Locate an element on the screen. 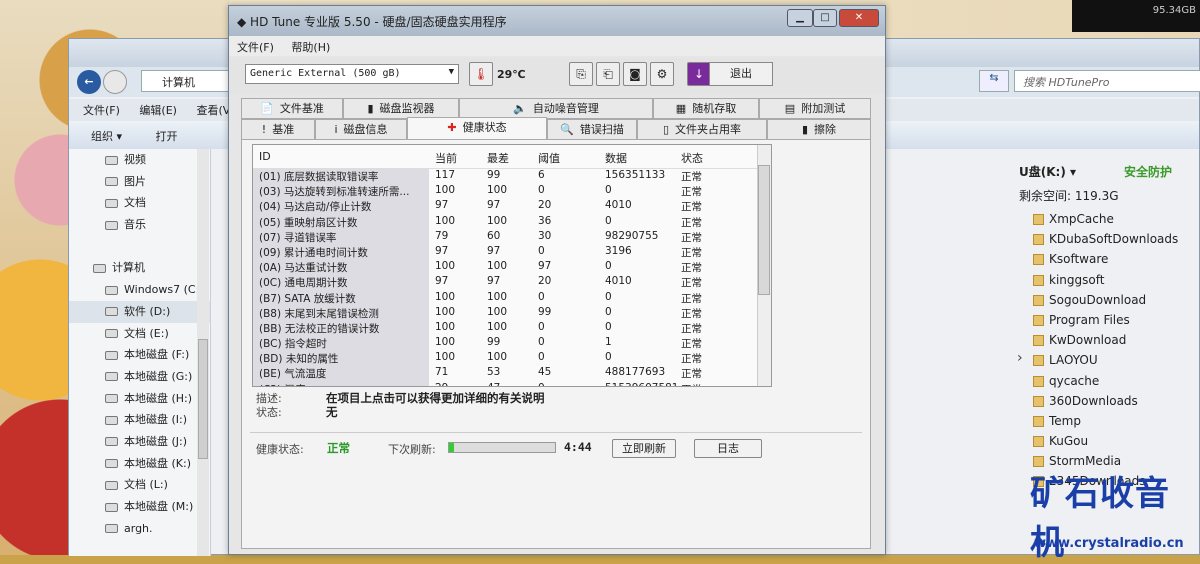  cell-最差: 60 is located at coordinates (494, 235).